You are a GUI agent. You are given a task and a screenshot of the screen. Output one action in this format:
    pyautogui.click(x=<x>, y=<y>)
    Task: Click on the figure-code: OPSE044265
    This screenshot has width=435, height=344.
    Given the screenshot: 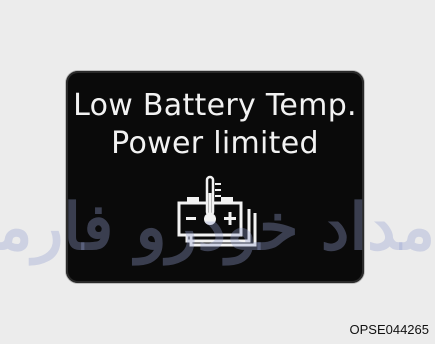 What is the action you would take?
    pyautogui.click(x=389, y=329)
    